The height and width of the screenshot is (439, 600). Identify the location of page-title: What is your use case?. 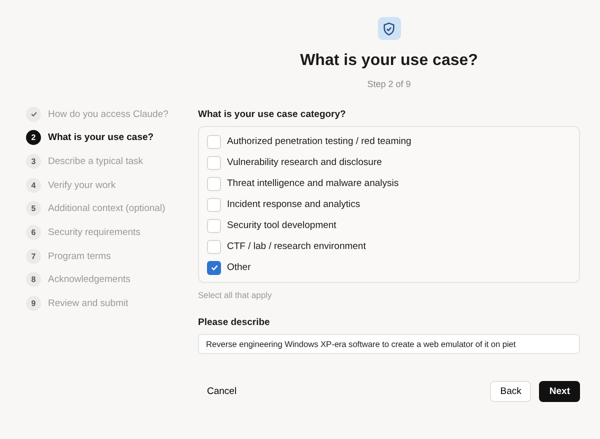
(389, 61).